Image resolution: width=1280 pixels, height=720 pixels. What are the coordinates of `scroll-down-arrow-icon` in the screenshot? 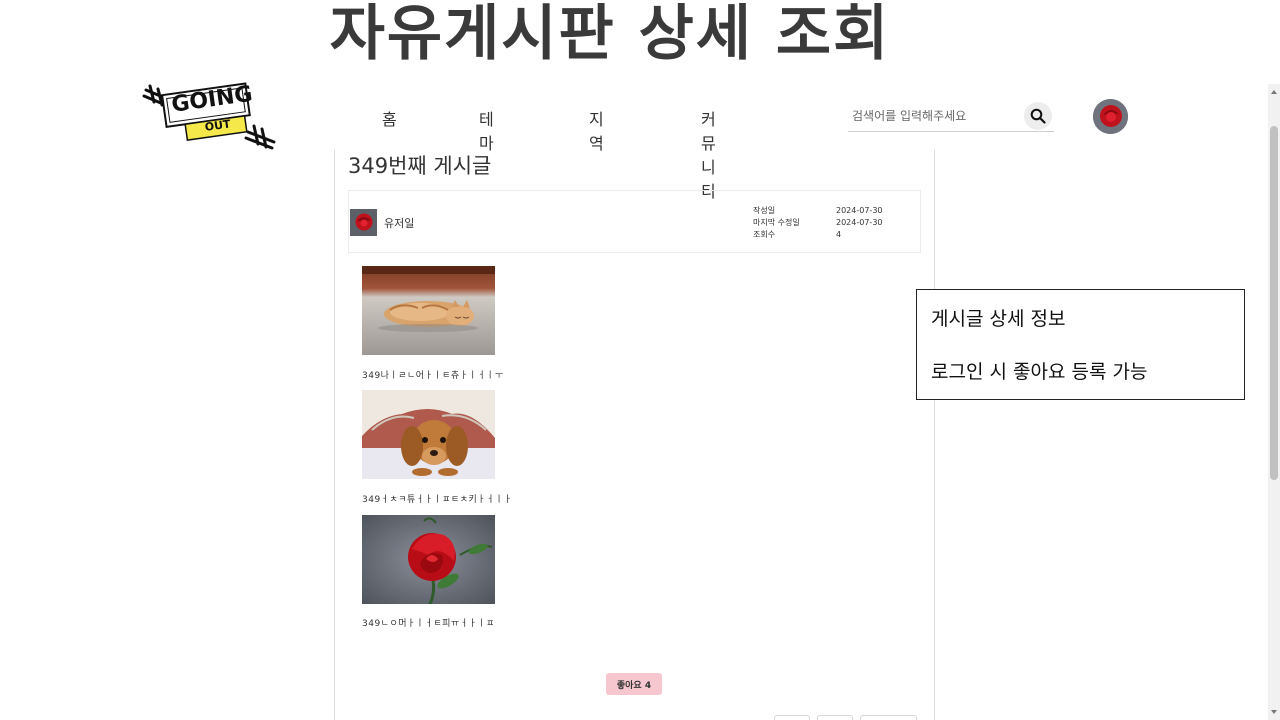 It's located at (1274, 712).